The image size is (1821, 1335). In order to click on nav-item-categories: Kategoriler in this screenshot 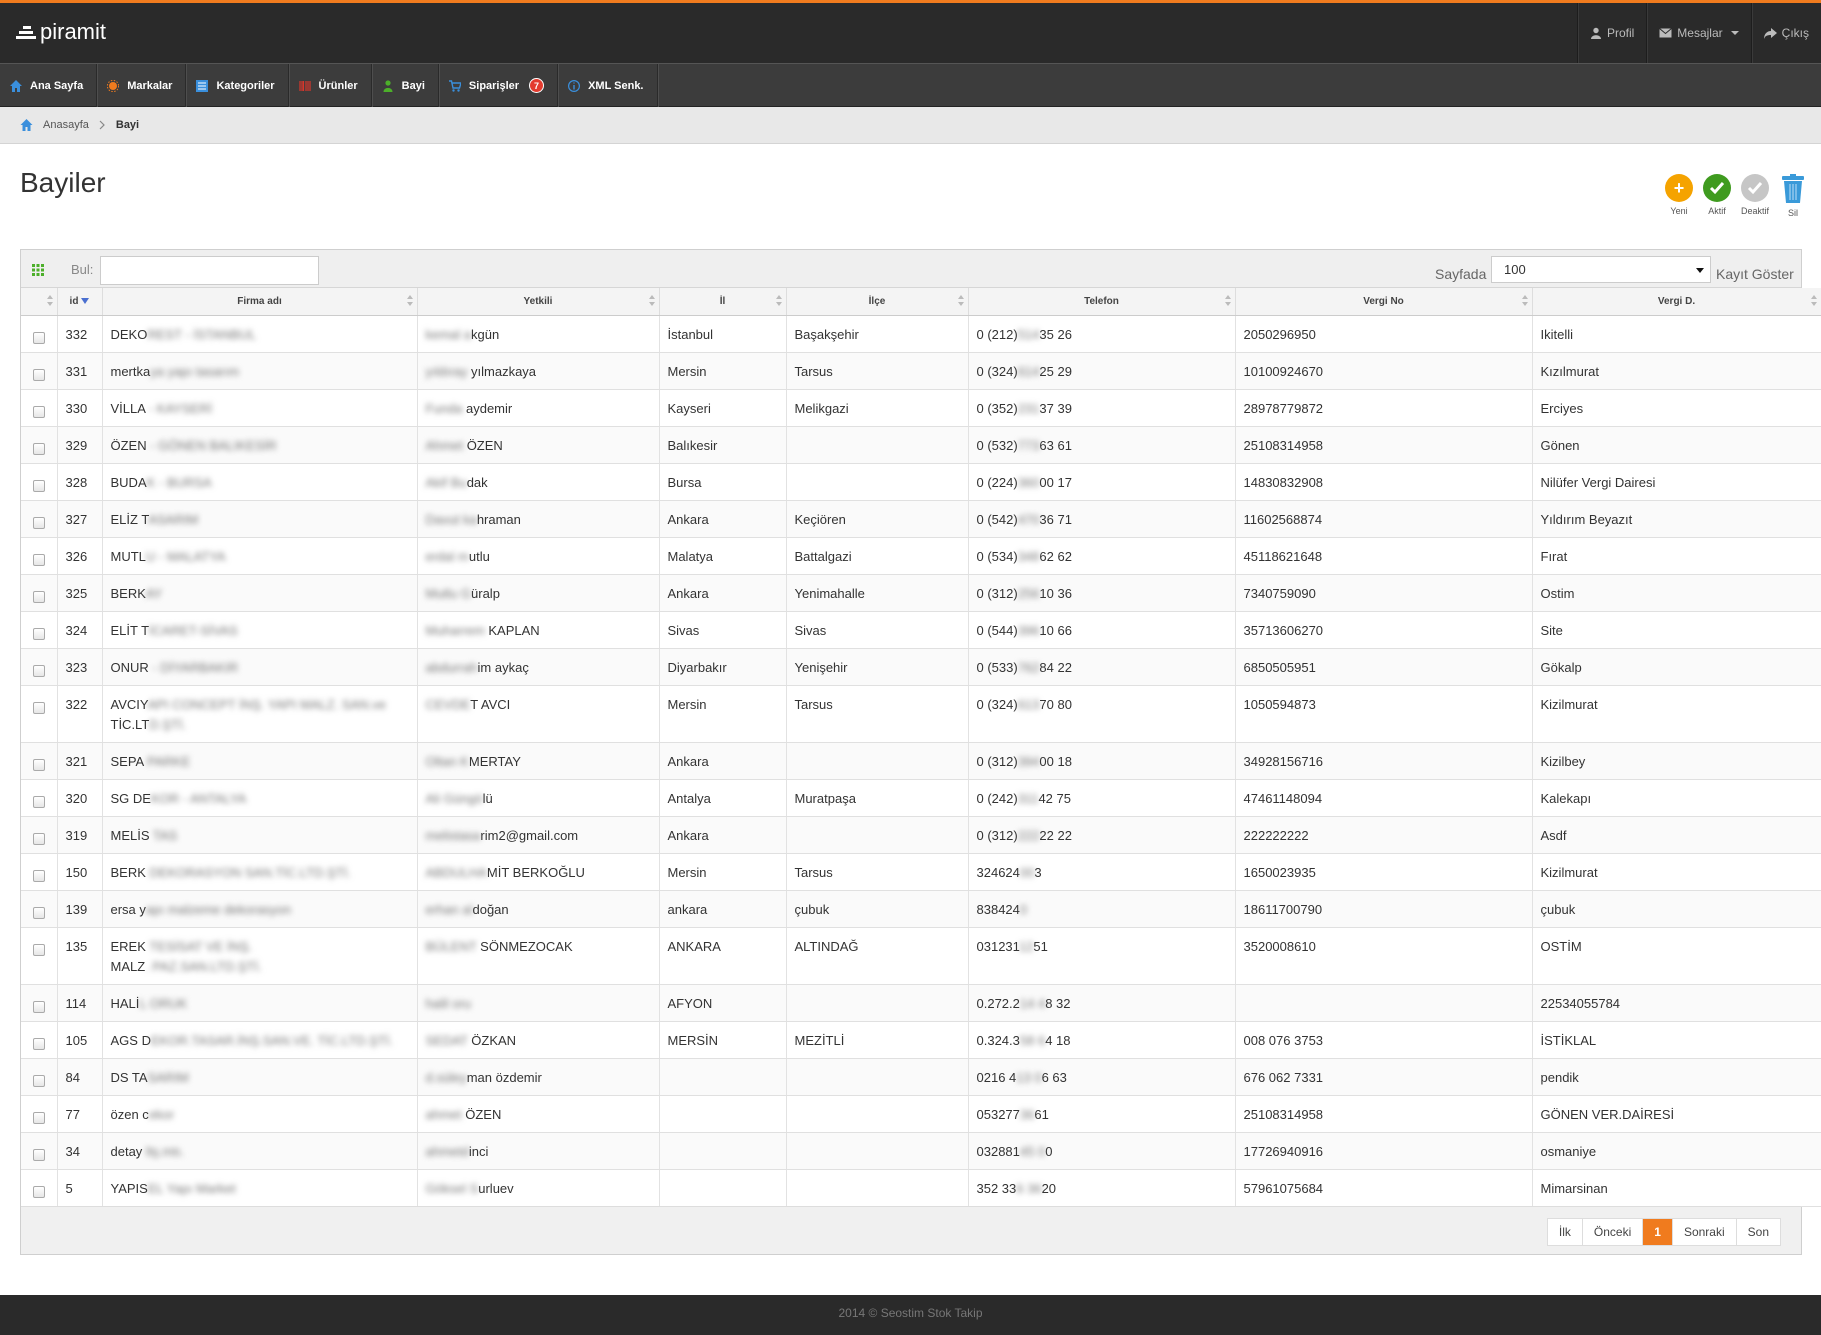, I will do `click(237, 85)`.